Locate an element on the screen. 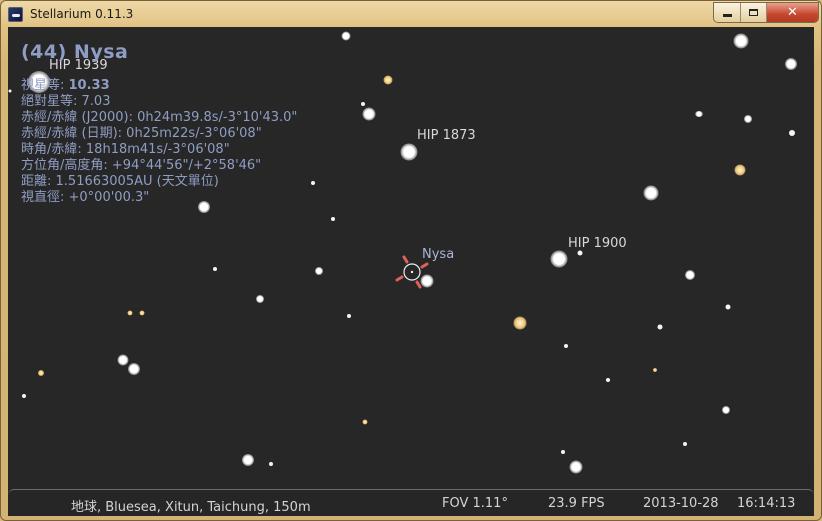 This screenshot has height=521, width=822. label-nysa: Nysa is located at coordinates (438, 254).